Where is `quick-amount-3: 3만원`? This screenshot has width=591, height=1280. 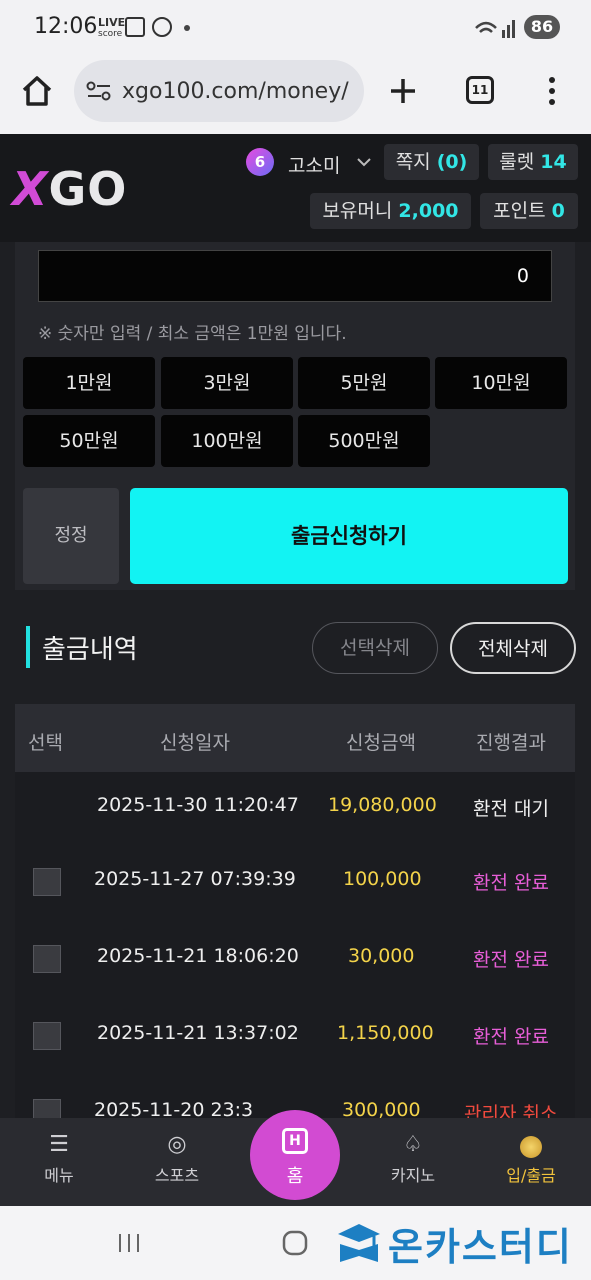
quick-amount-3: 3만원 is located at coordinates (227, 383).